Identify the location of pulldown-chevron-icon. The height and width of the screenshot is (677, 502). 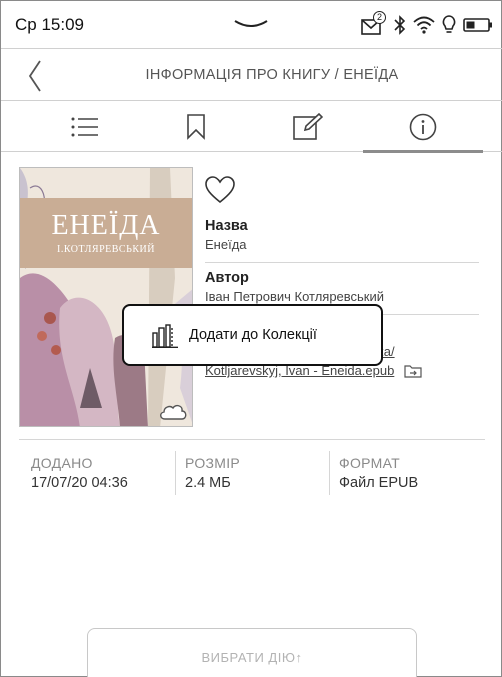
(251, 25).